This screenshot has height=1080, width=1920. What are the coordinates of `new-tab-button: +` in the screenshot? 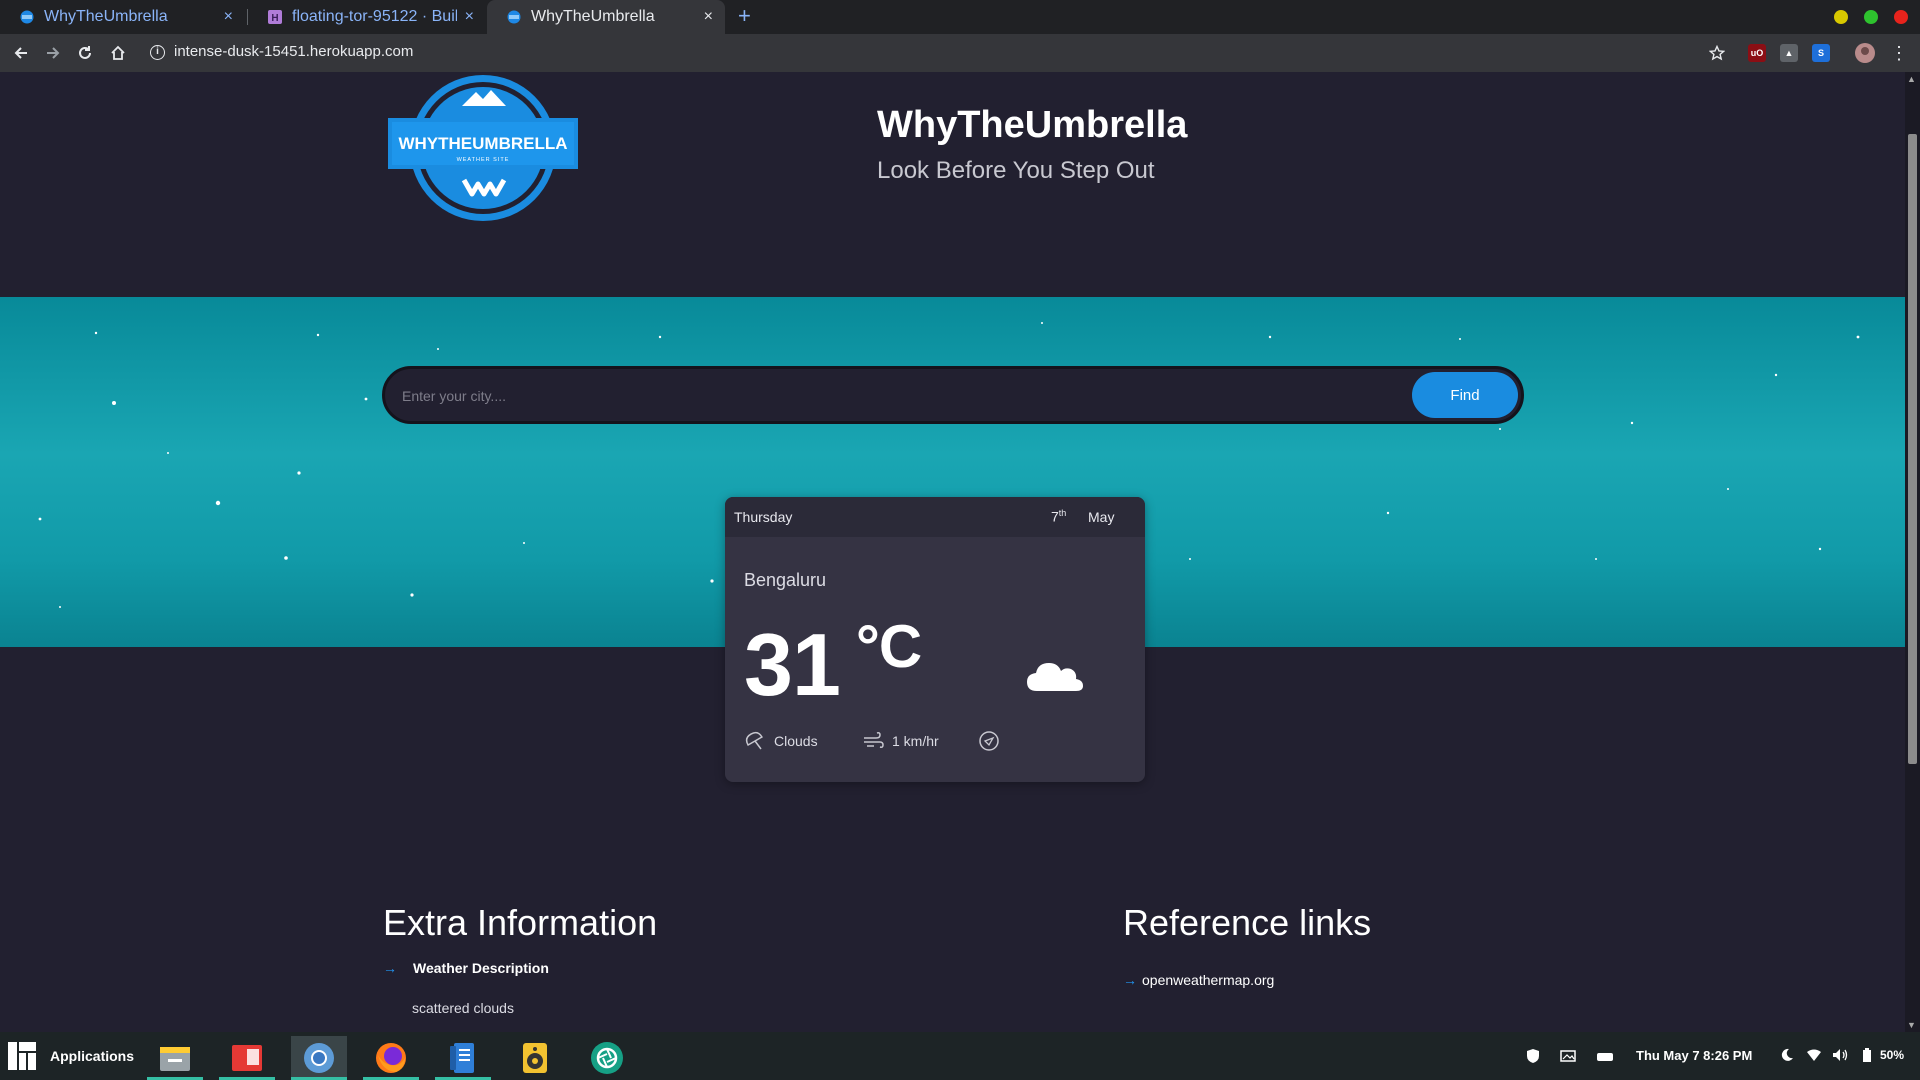 It's located at (744, 16).